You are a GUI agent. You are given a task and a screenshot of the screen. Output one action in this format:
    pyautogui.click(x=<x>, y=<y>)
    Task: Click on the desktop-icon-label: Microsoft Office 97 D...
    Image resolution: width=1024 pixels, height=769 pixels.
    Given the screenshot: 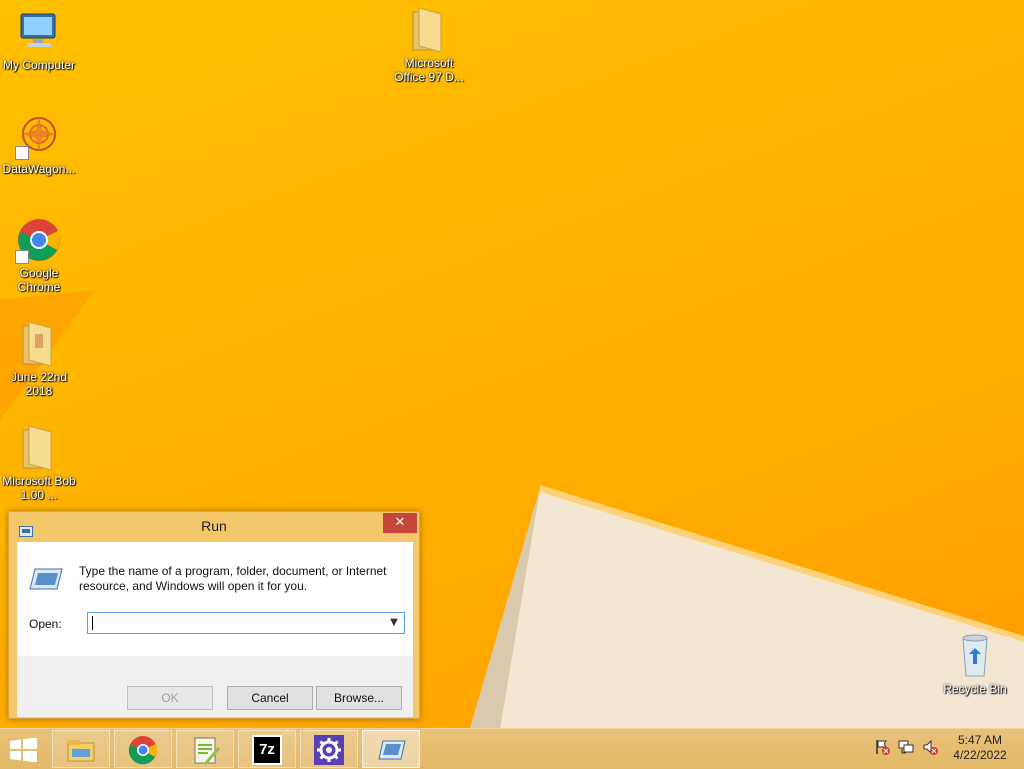 What is the action you would take?
    pyautogui.click(x=429, y=70)
    